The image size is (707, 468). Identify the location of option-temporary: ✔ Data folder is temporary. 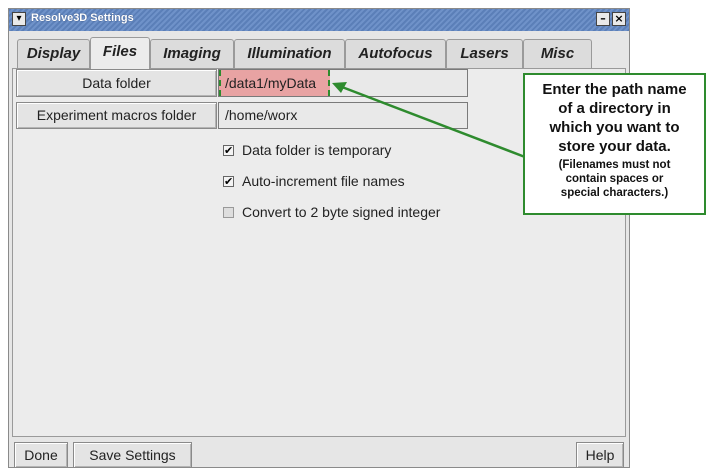
(307, 150).